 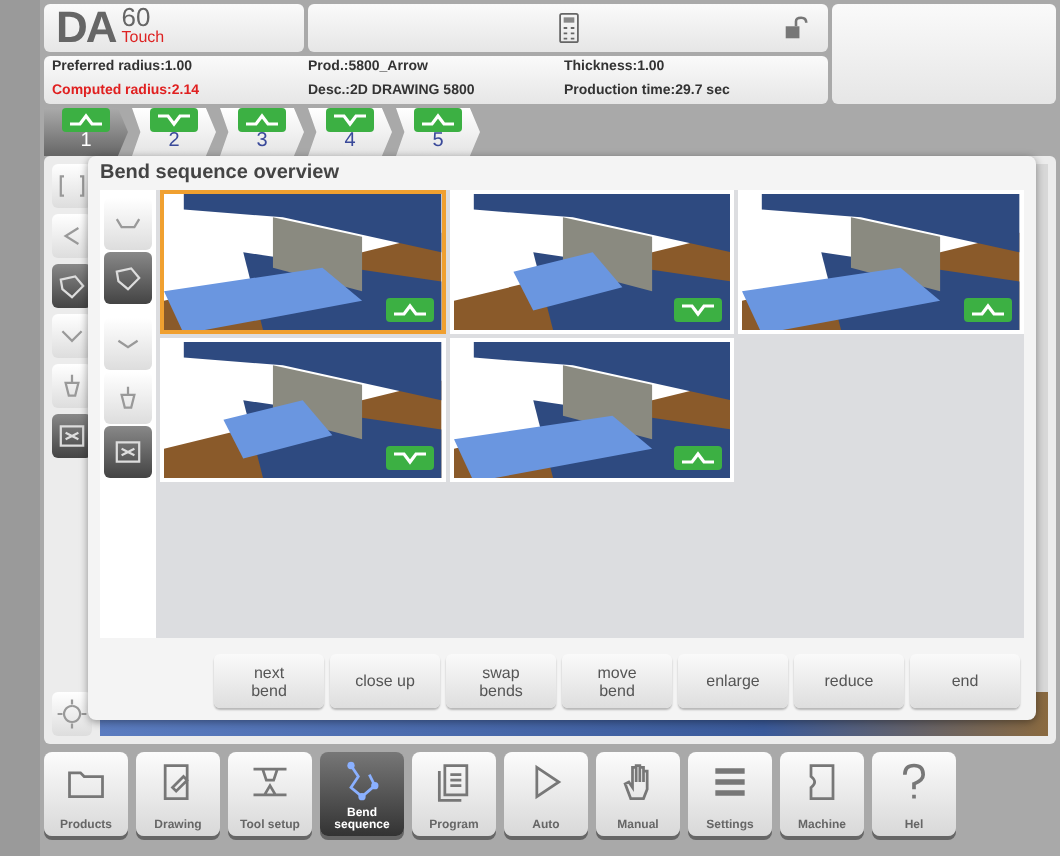 I want to click on dialog-button: enlarge, so click(x=733, y=681).